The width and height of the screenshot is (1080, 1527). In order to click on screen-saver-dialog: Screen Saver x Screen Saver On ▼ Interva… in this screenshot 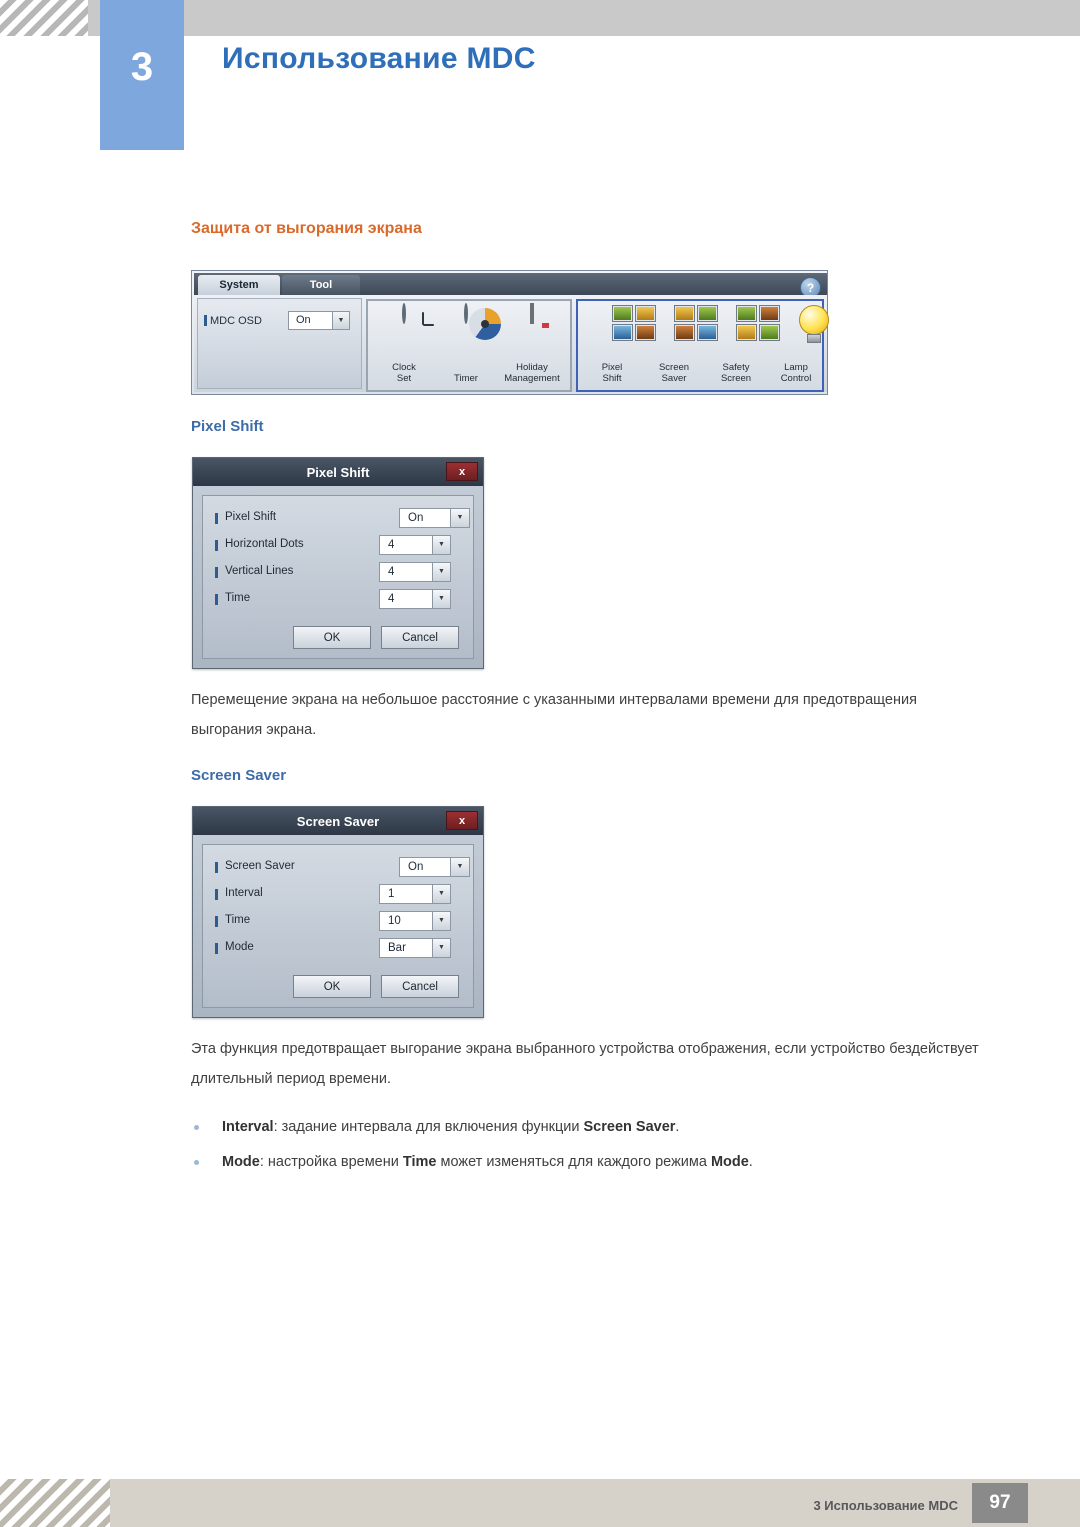, I will do `click(338, 912)`.